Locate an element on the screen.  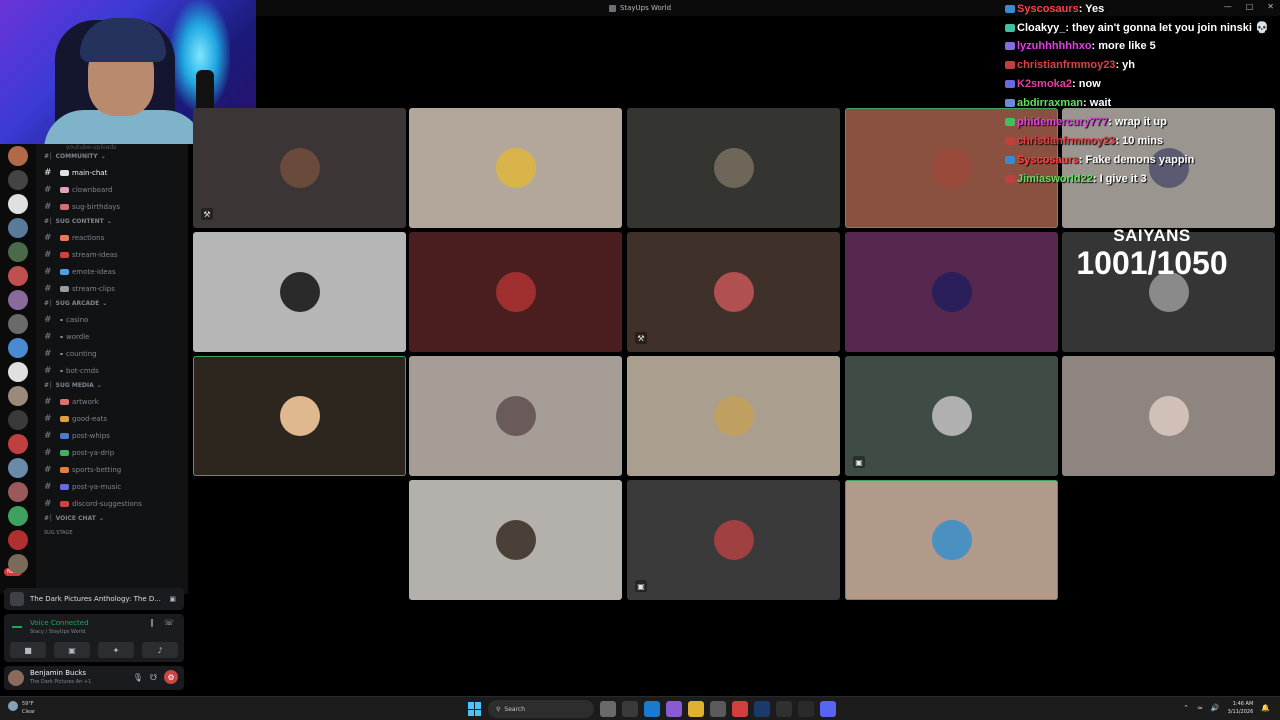
chrome-icon is located at coordinates (740, 709).